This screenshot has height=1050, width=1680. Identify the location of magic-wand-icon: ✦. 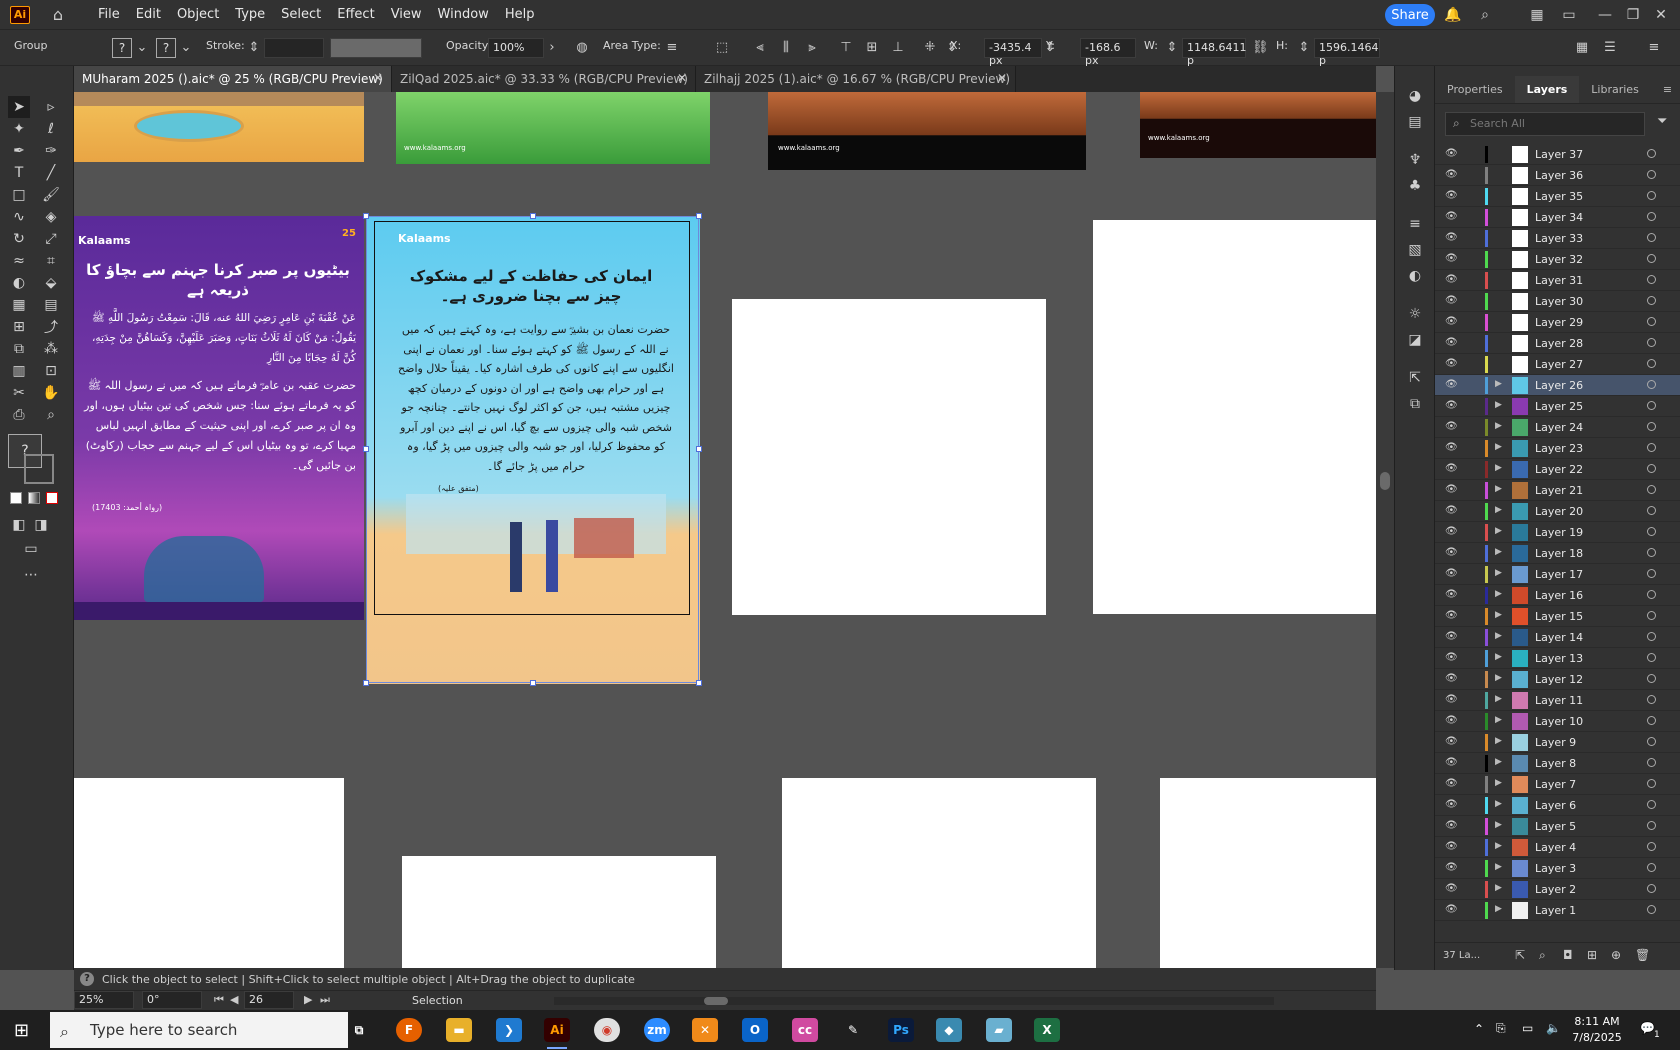
(19, 129).